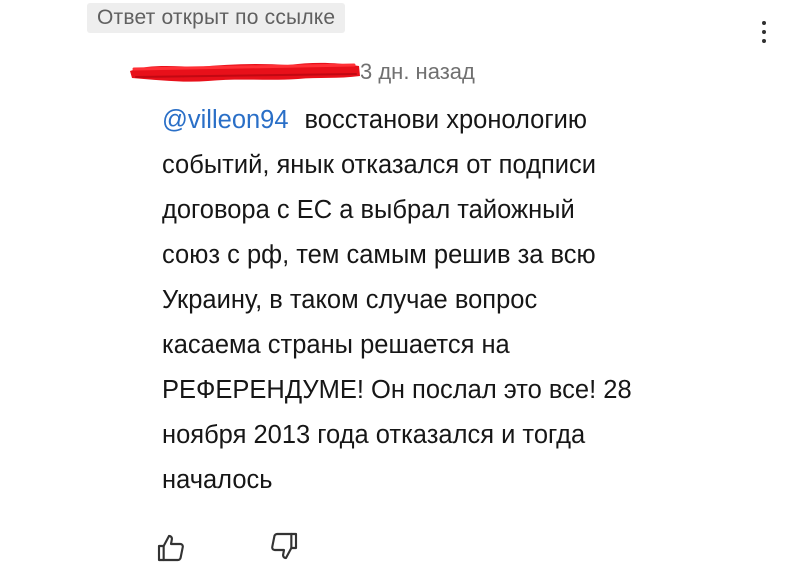 Image resolution: width=800 pixels, height=570 pixels. I want to click on thumbs-up-icon, so click(170, 548).